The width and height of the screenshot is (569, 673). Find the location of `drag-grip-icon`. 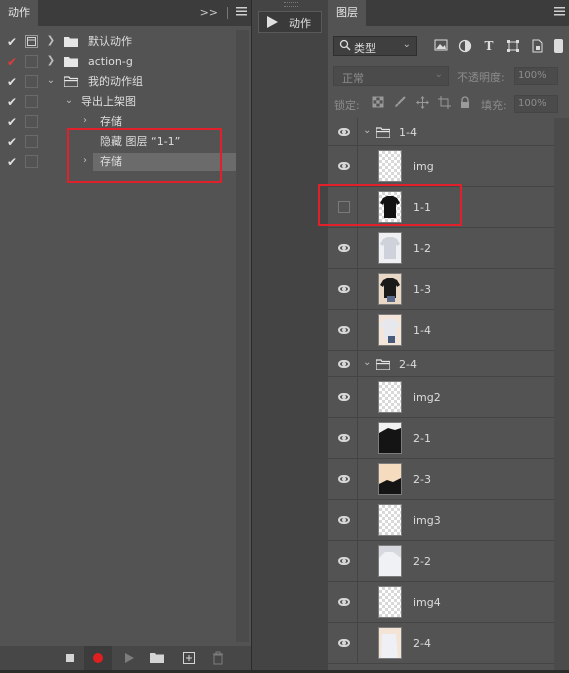

drag-grip-icon is located at coordinates (291, 4).